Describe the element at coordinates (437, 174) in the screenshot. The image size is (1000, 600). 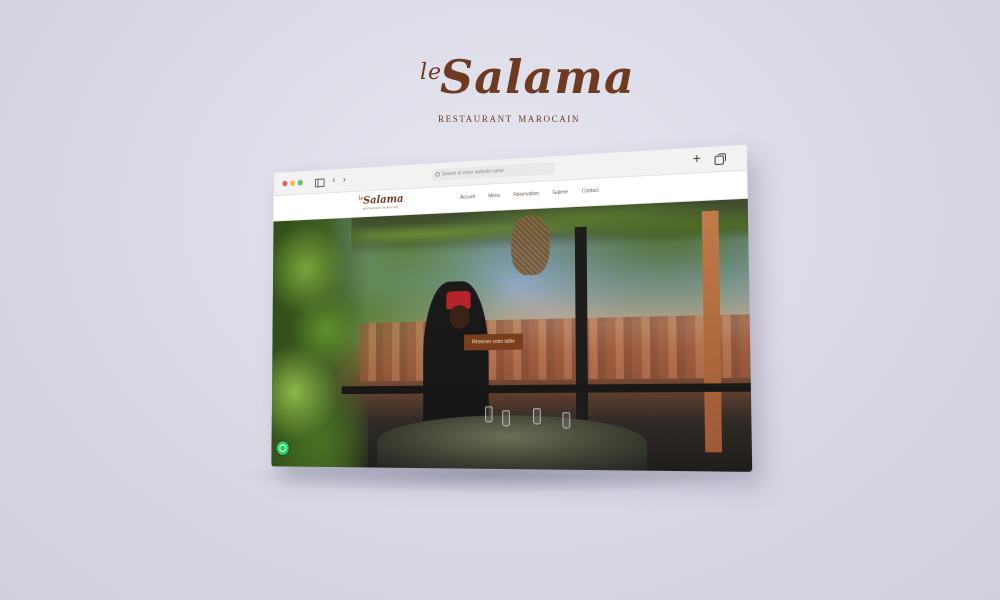
I see `search-icon` at that location.